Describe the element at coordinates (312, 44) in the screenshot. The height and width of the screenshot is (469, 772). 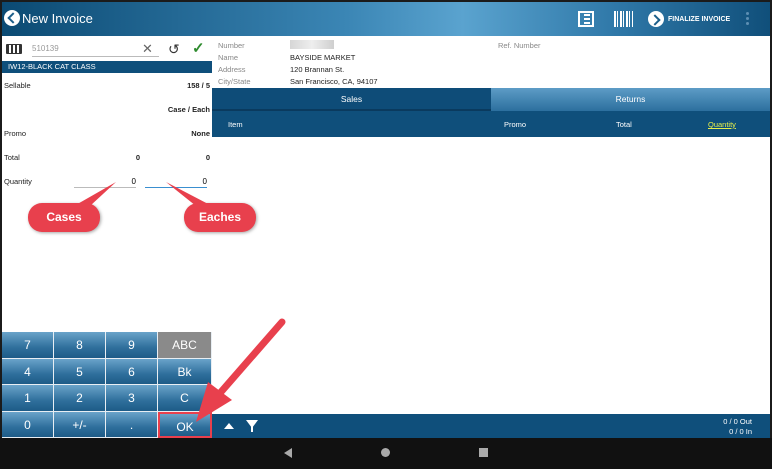
I see `redacted-number` at that location.